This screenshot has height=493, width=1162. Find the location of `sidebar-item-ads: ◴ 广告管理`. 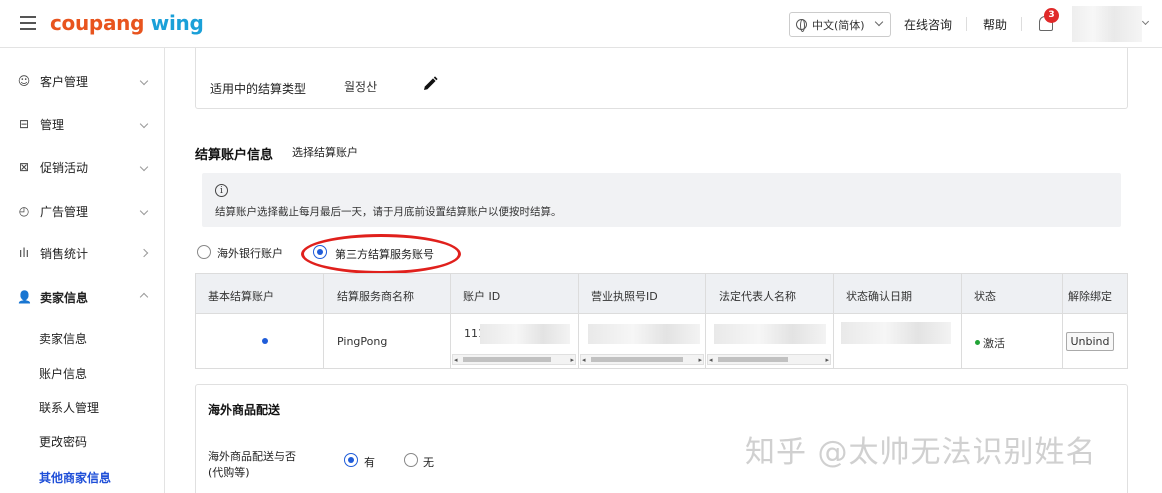

sidebar-item-ads: ◴ 广告管理 is located at coordinates (82, 211).